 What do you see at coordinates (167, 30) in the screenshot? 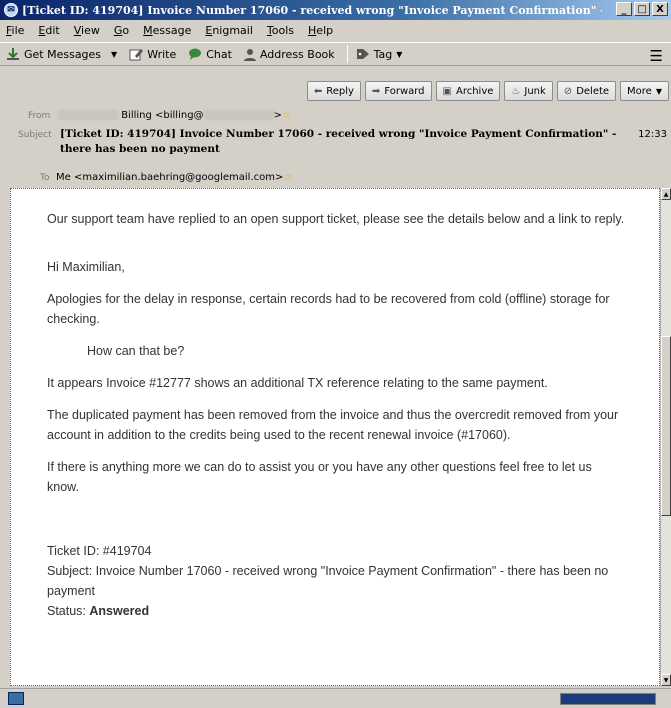
I see `menu-message: Message` at bounding box center [167, 30].